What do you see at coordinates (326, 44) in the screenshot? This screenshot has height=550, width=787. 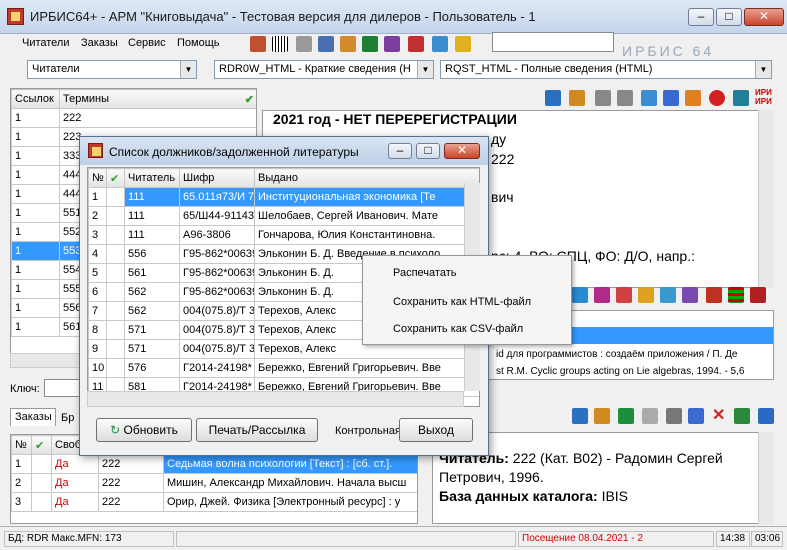 I see `scanner-icon` at bounding box center [326, 44].